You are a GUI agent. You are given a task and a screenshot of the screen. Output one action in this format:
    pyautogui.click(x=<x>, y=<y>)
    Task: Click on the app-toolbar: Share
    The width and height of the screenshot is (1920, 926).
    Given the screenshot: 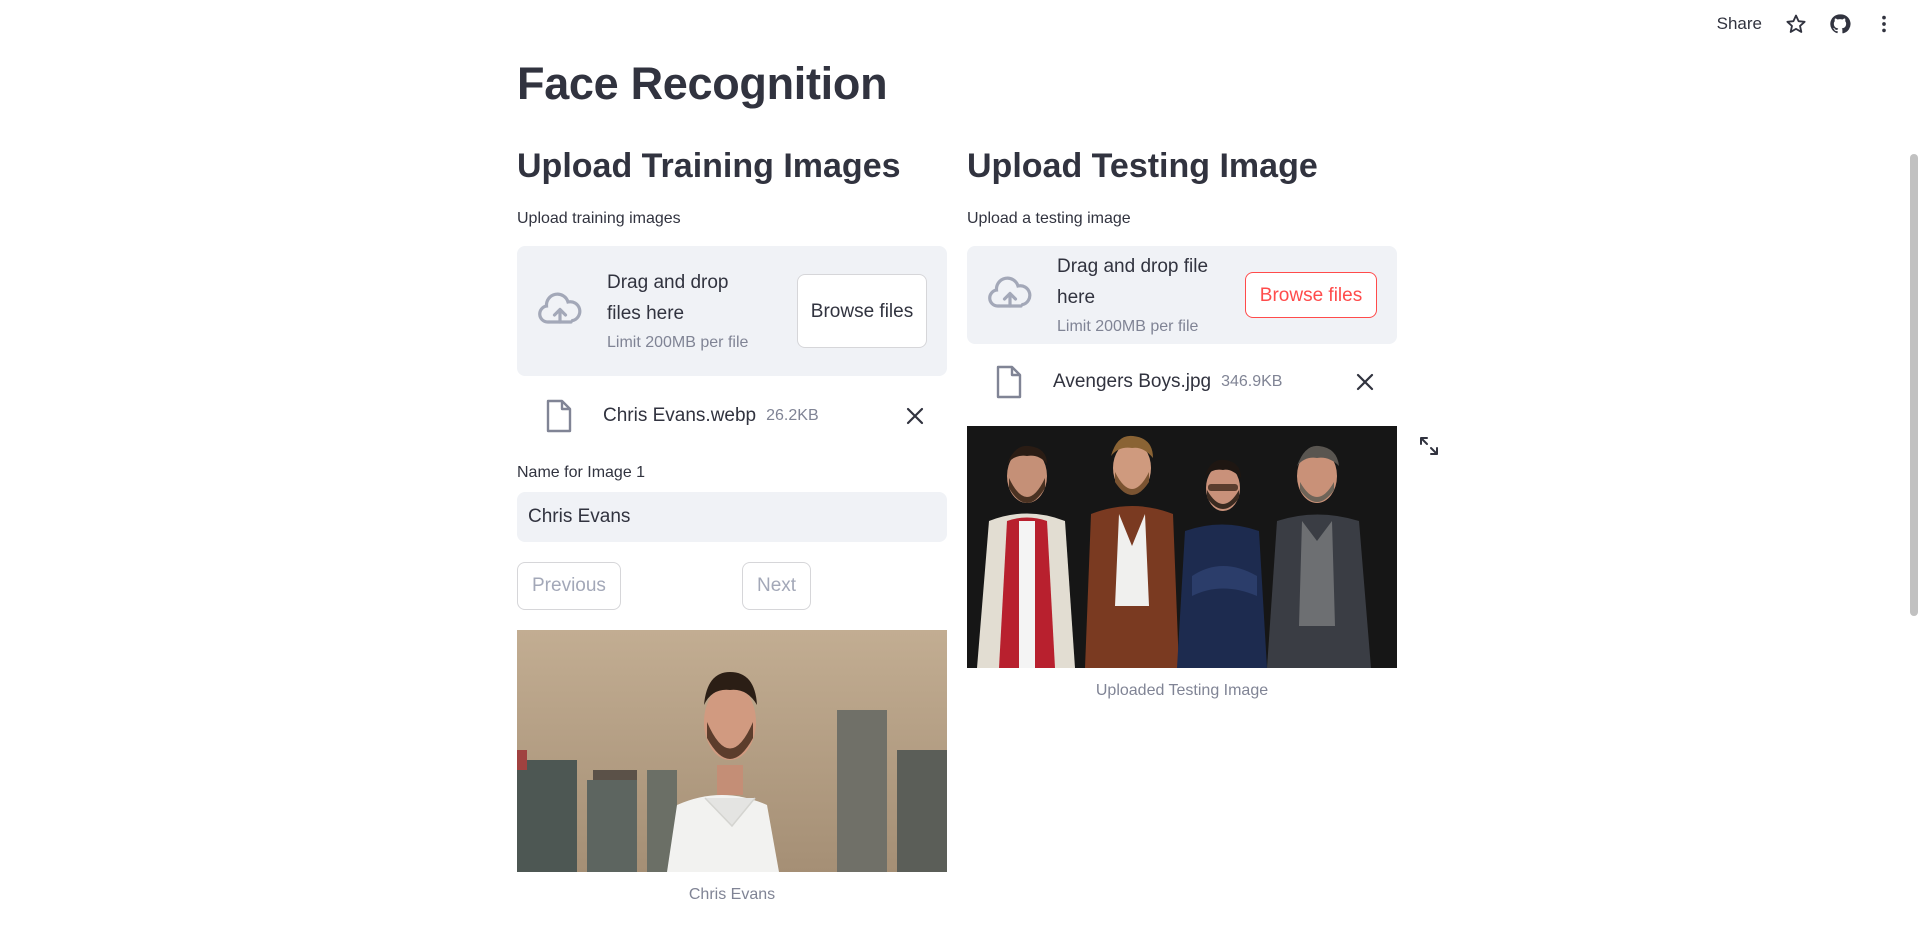 What is the action you would take?
    pyautogui.click(x=1812, y=24)
    